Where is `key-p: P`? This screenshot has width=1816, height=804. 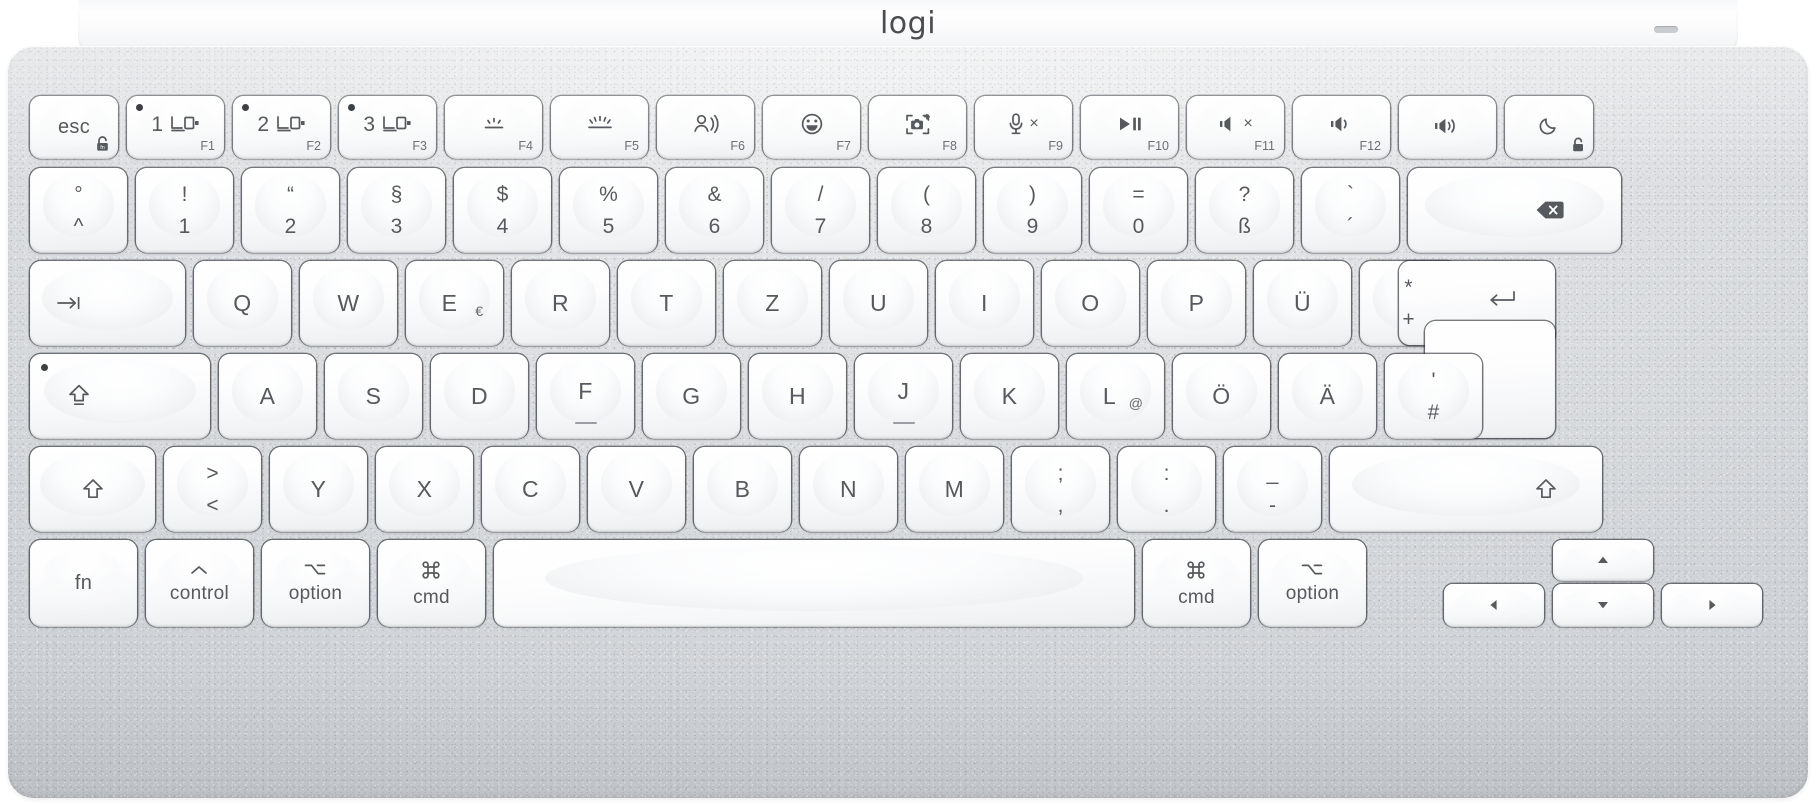 key-p: P is located at coordinates (1196, 303).